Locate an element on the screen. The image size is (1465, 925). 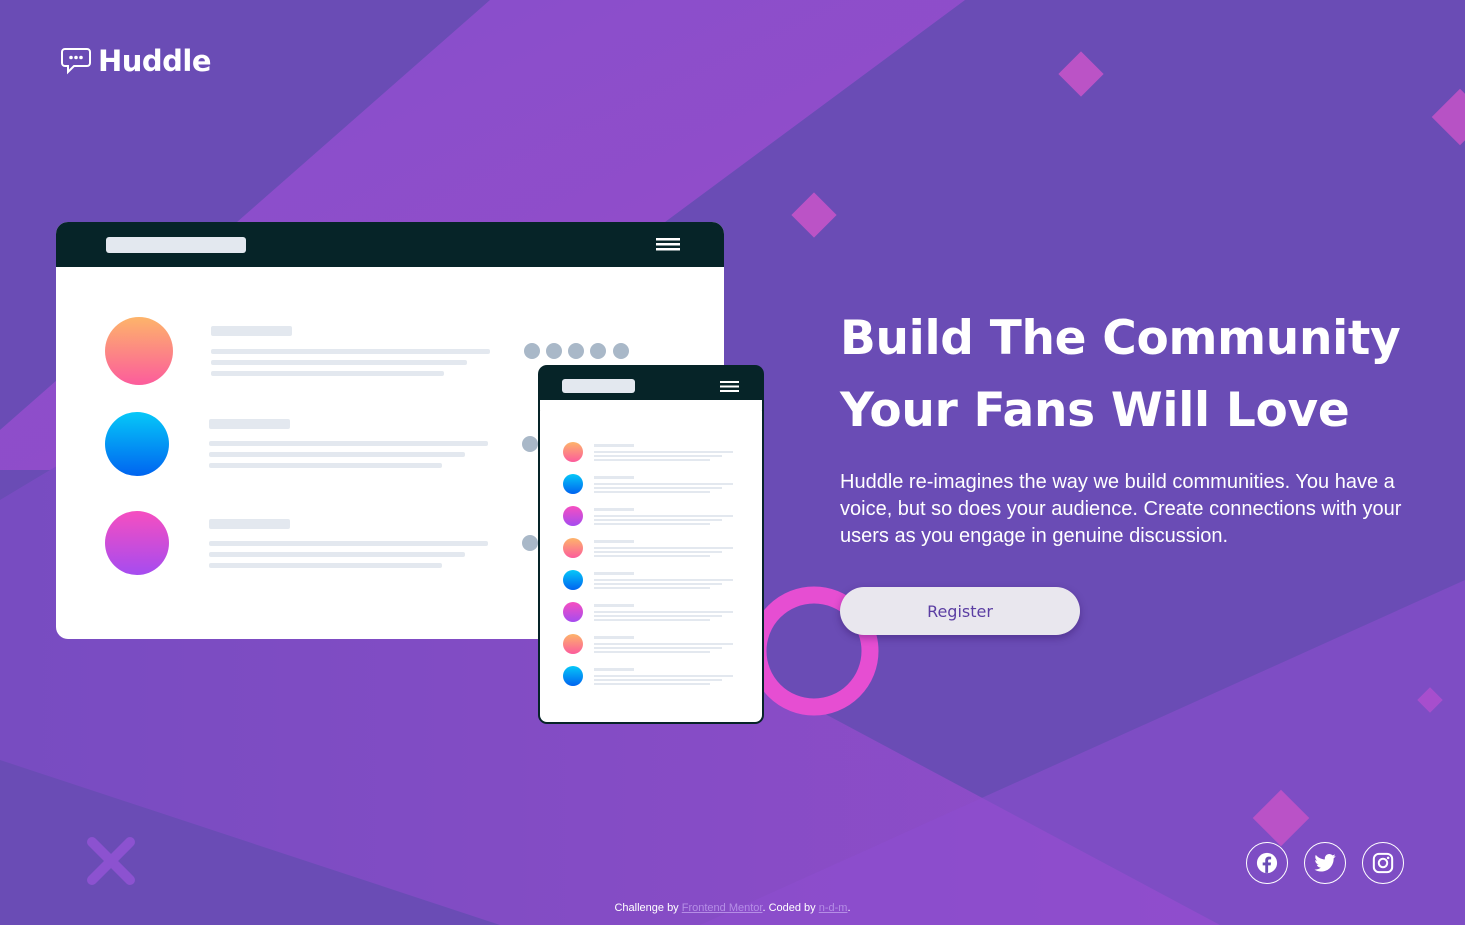
brand-logo: Huddle is located at coordinates (136, 61).